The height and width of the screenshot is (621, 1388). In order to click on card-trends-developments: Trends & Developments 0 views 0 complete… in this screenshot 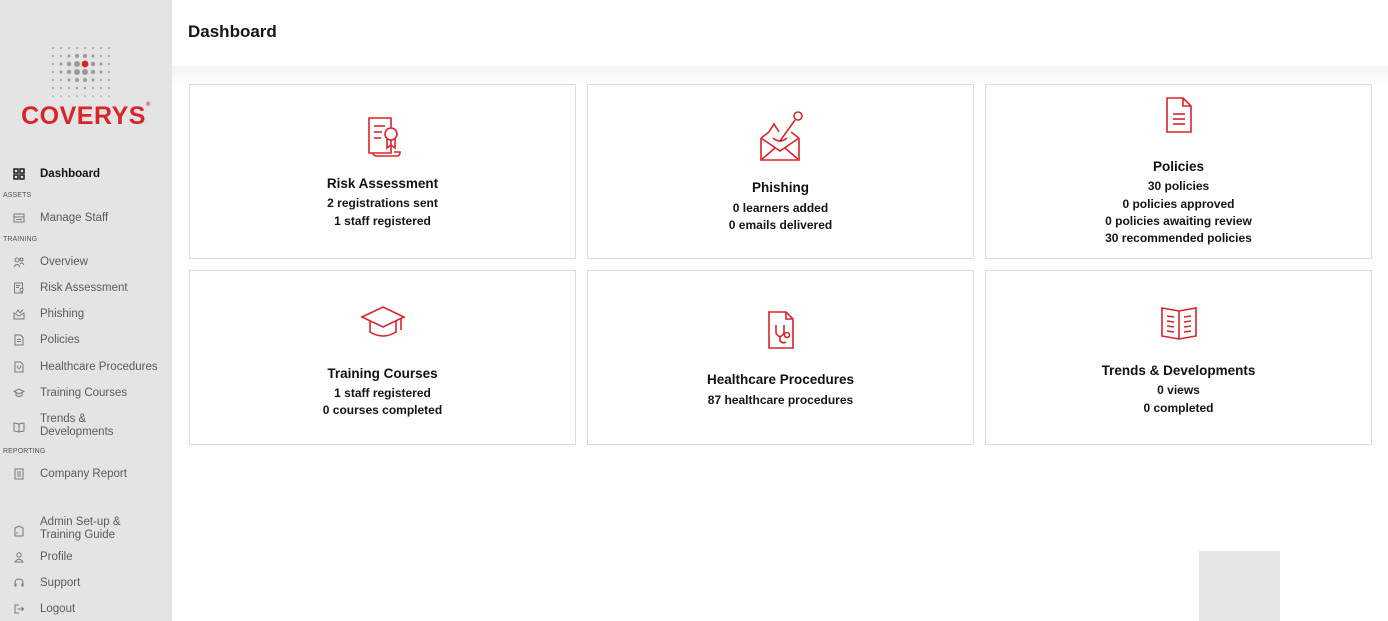, I will do `click(1178, 357)`.